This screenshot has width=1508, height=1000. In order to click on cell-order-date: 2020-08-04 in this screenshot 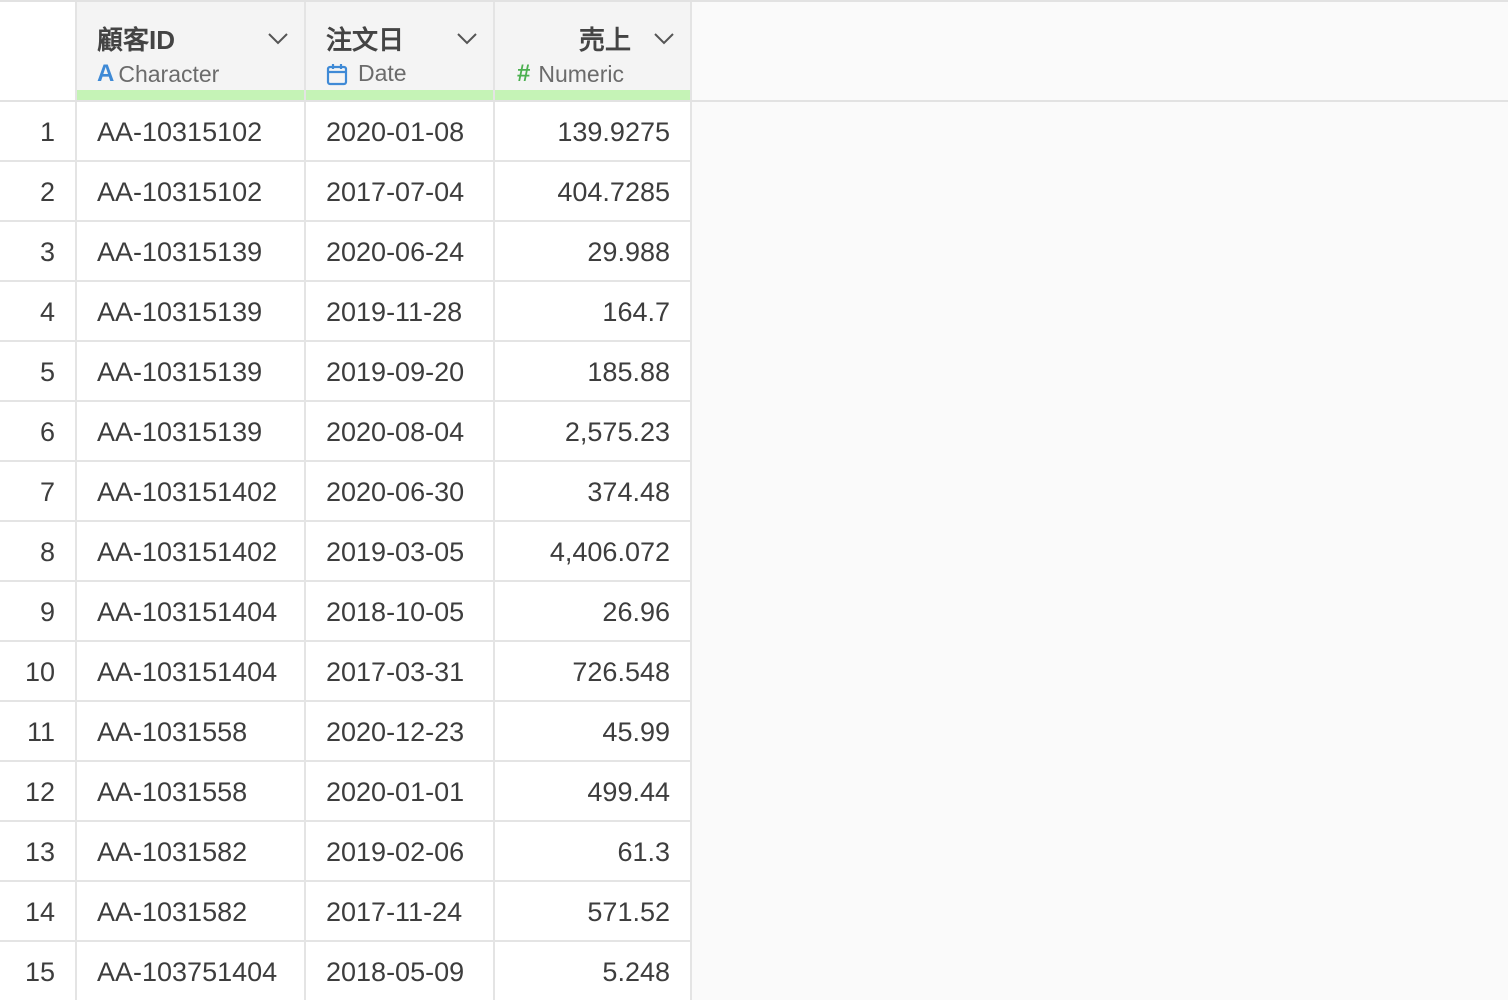, I will do `click(400, 431)`.